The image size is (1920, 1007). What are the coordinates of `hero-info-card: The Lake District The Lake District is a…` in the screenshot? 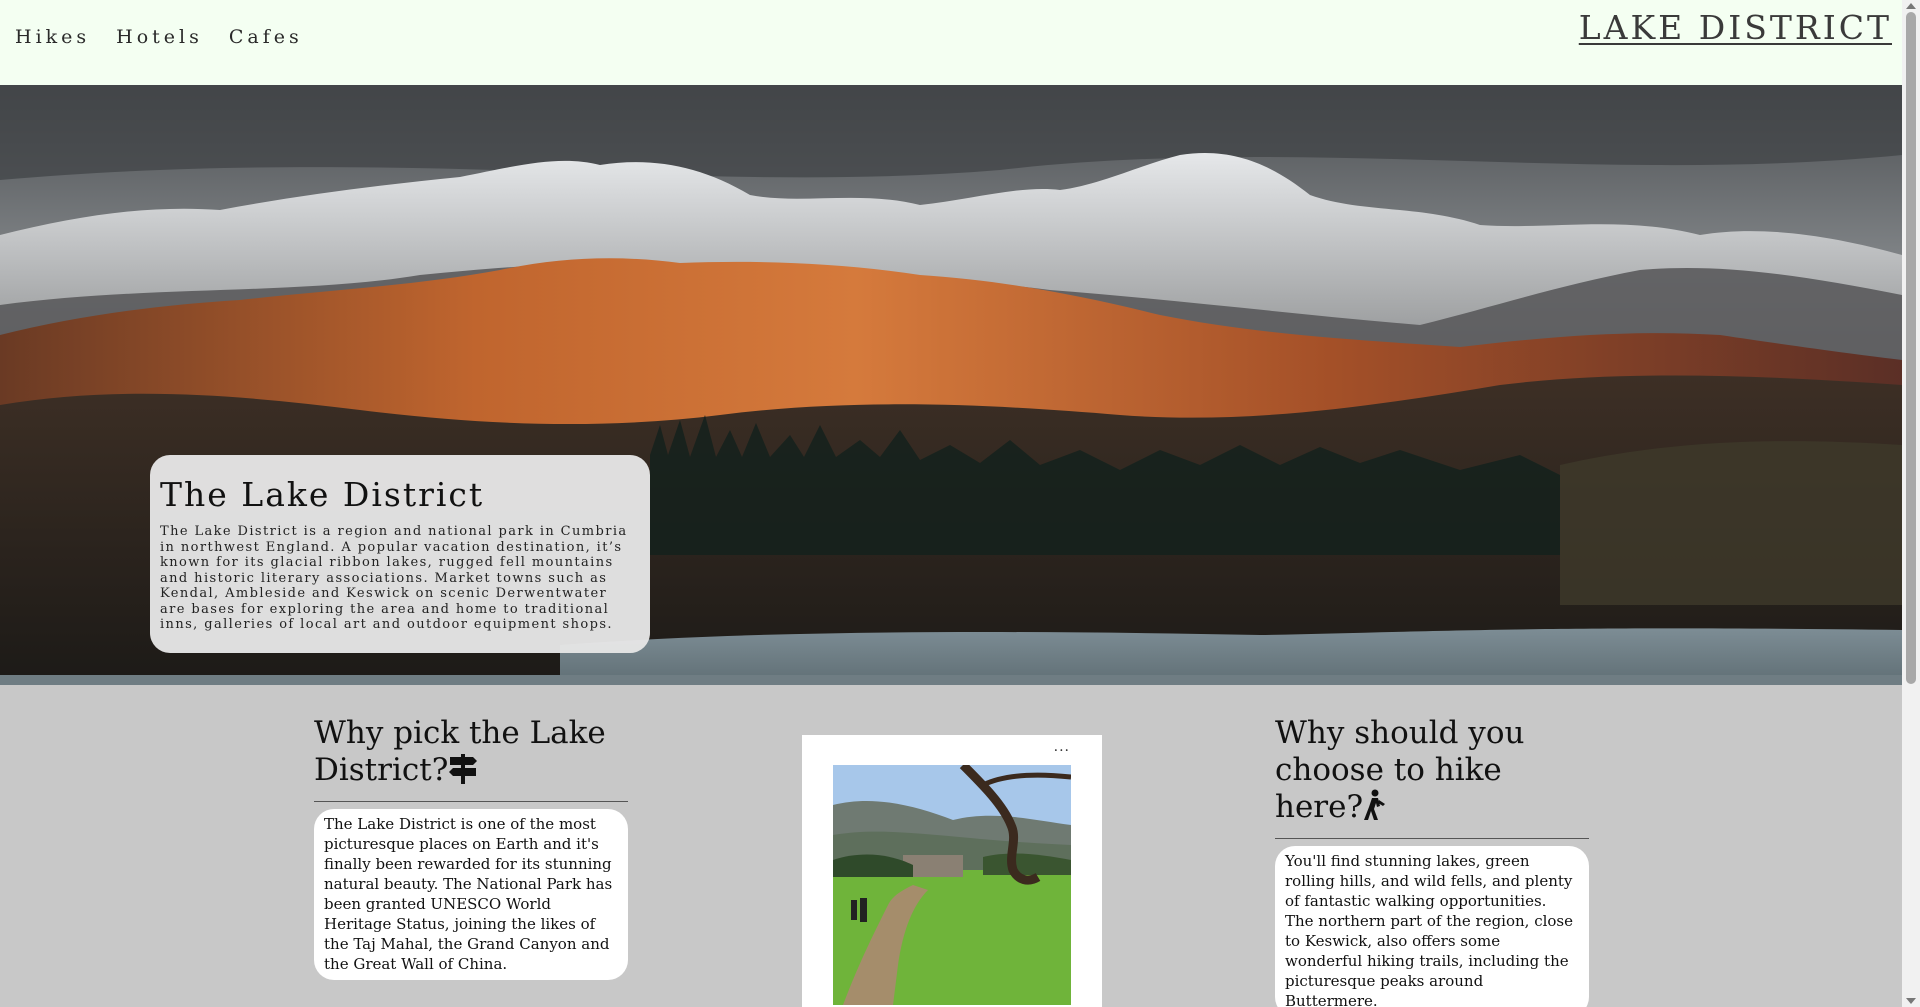 It's located at (400, 554).